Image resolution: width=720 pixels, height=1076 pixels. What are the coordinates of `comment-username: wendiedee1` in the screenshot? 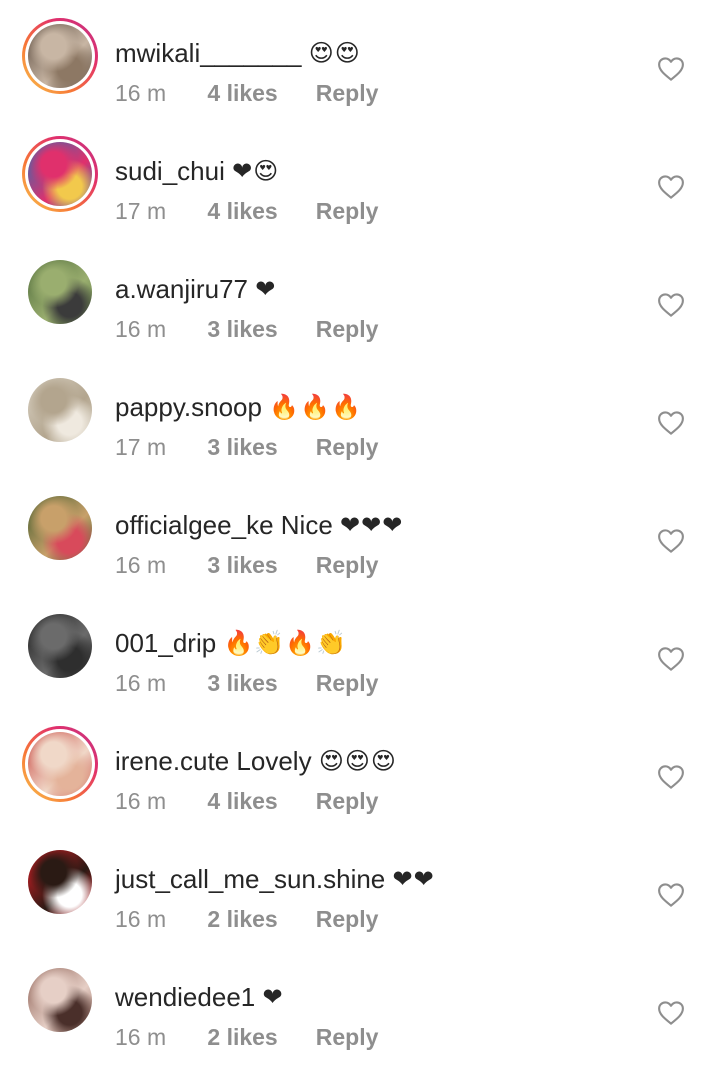 It's located at (185, 997).